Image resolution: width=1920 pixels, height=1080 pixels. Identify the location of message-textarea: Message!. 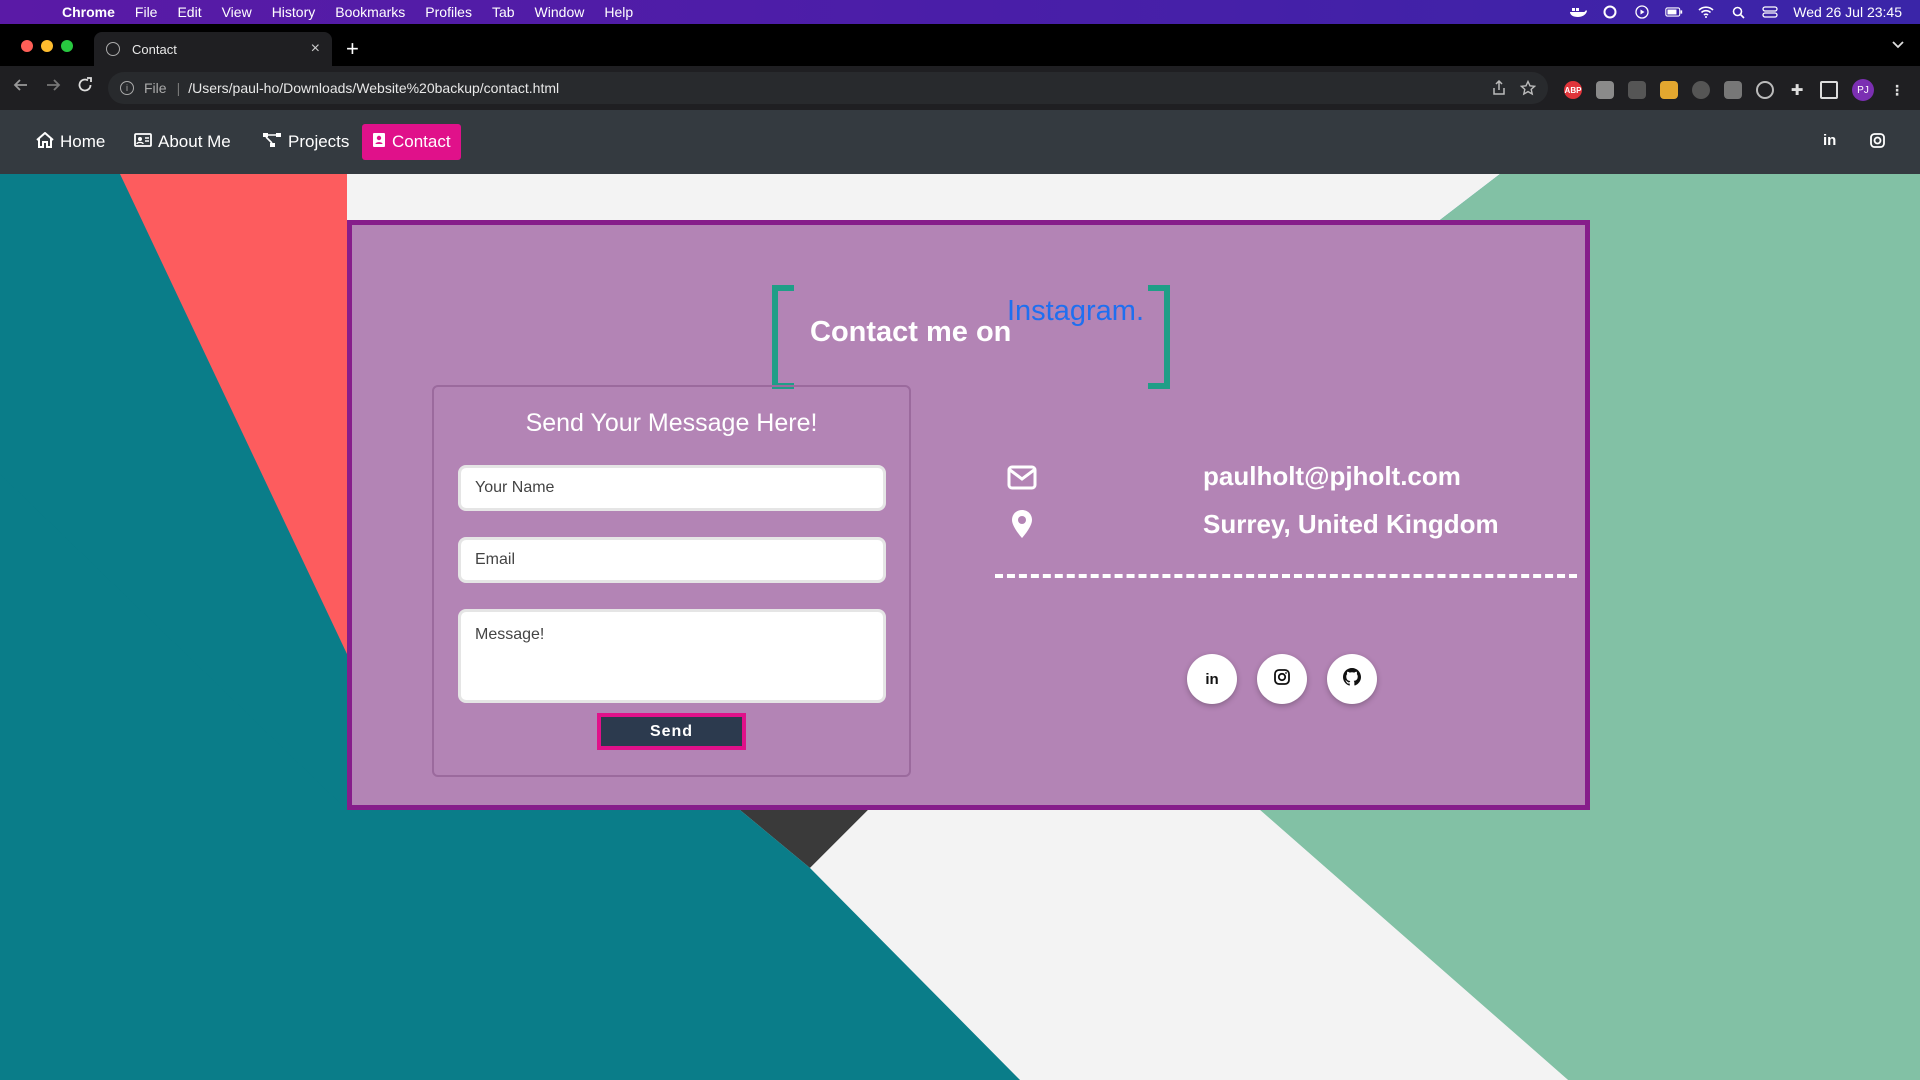
(672, 656).